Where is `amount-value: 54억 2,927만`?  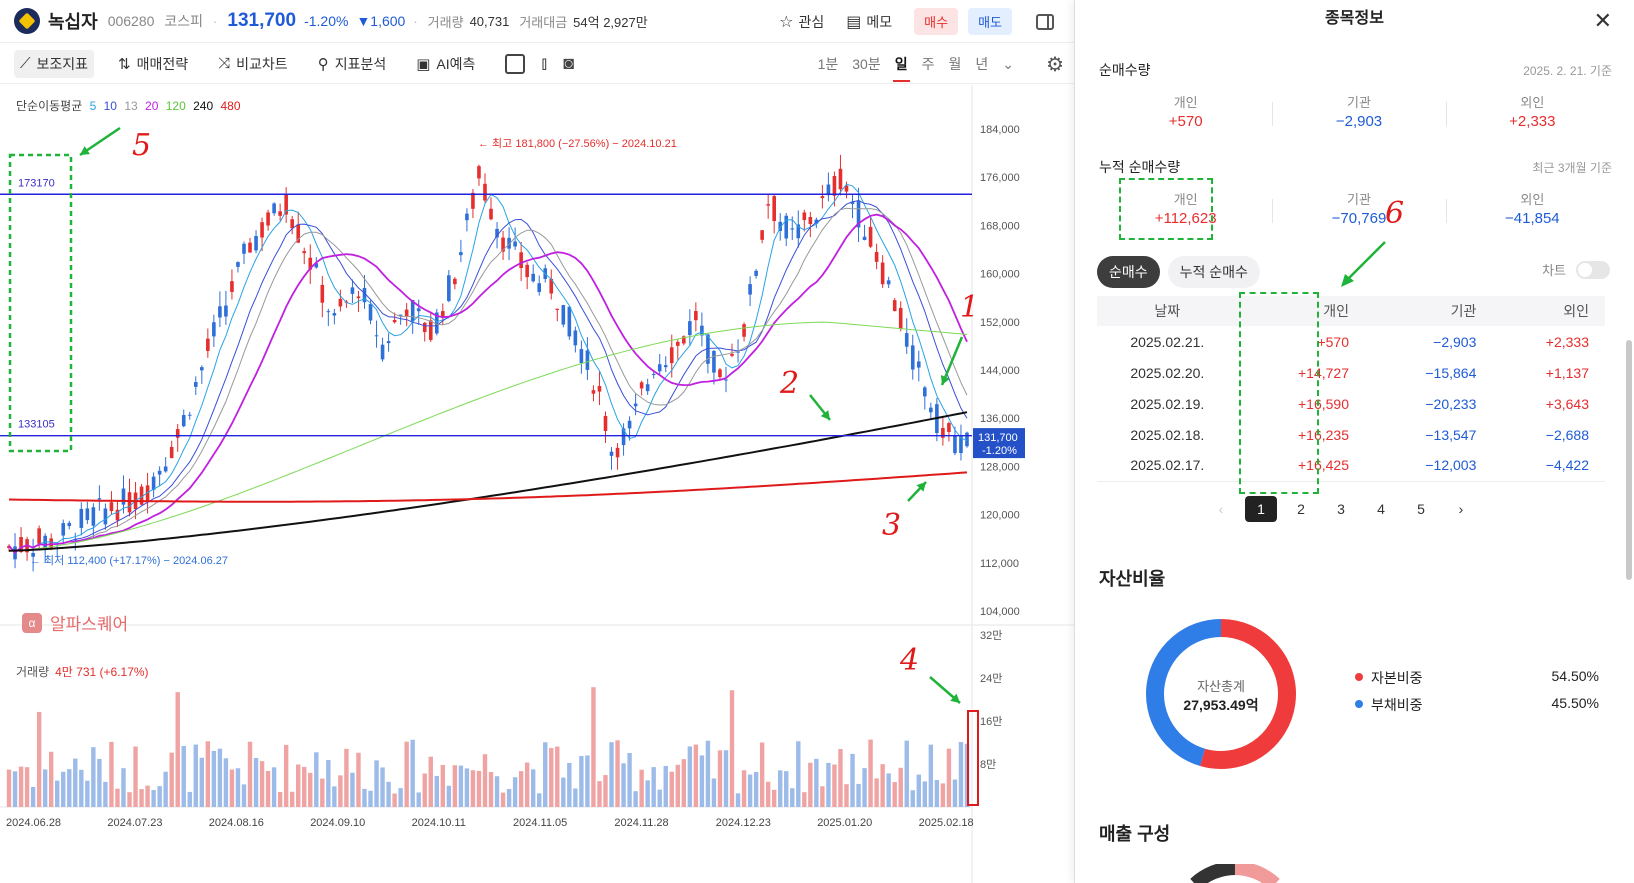 amount-value: 54억 2,927만 is located at coordinates (610, 22).